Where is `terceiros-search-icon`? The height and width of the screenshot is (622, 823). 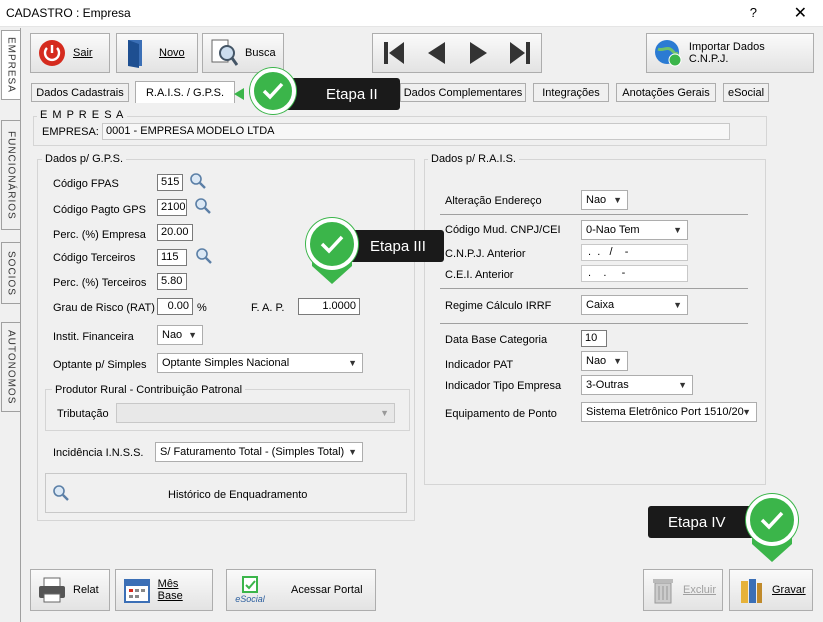
terceiros-search-icon is located at coordinates (204, 256).